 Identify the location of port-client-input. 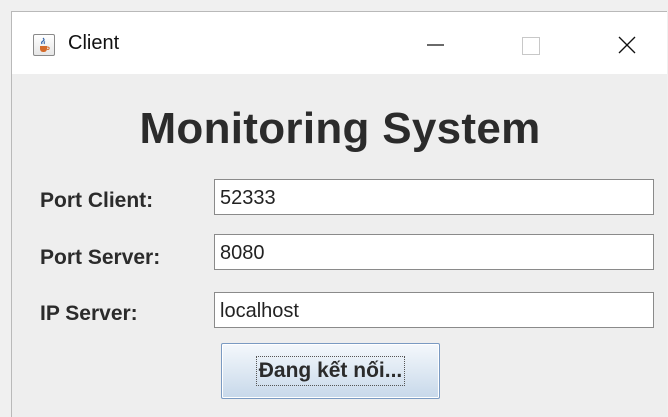
(434, 197).